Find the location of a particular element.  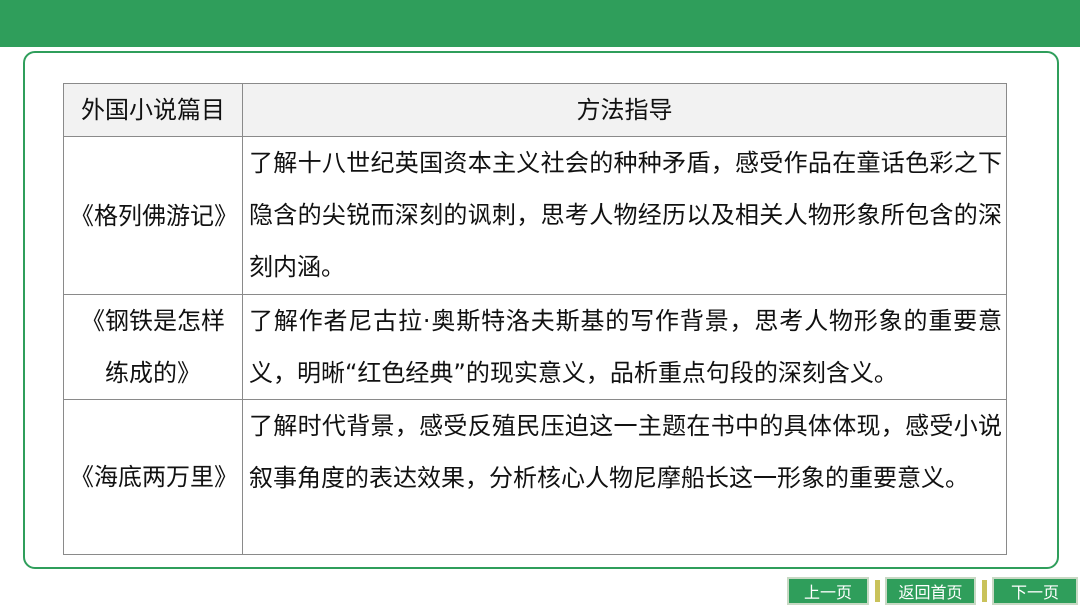

header-method-guide: 方法指导 is located at coordinates (624, 110).